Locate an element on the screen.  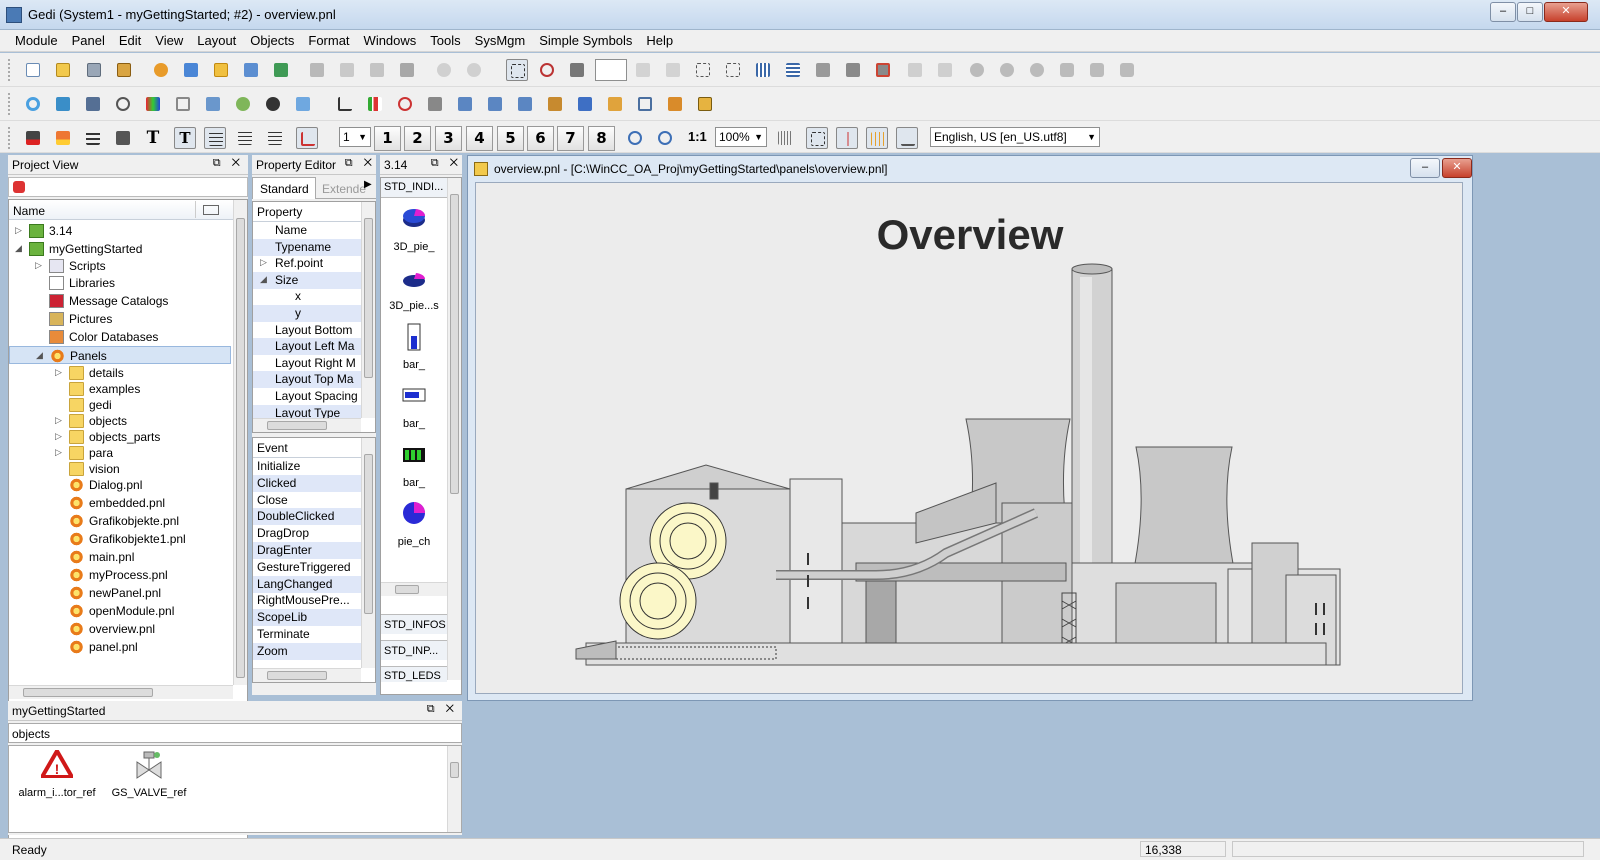
text-box-icon: T is located at coordinates (185, 138).